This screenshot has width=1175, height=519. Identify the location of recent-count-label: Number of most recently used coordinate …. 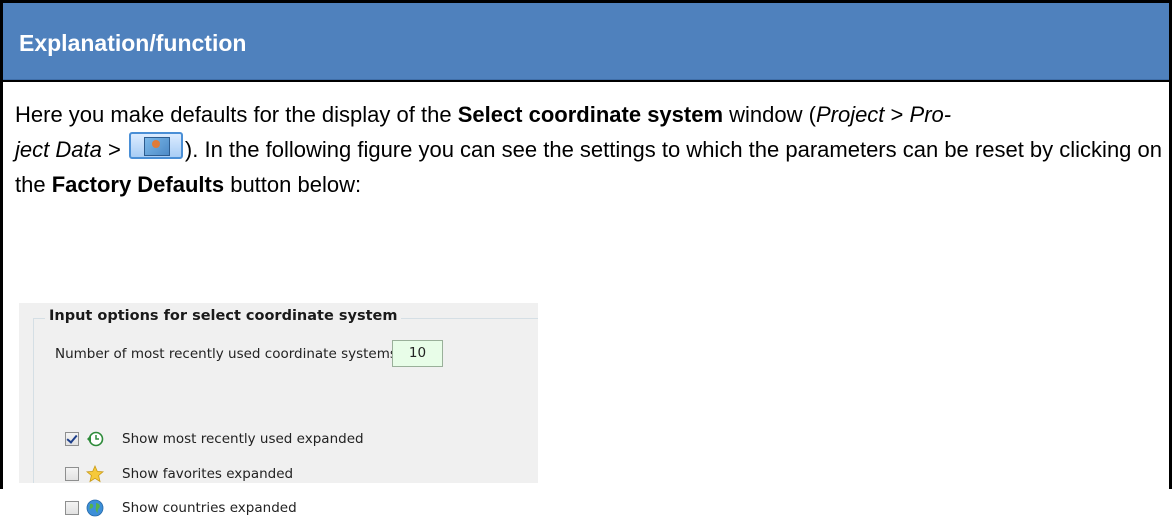
(228, 354).